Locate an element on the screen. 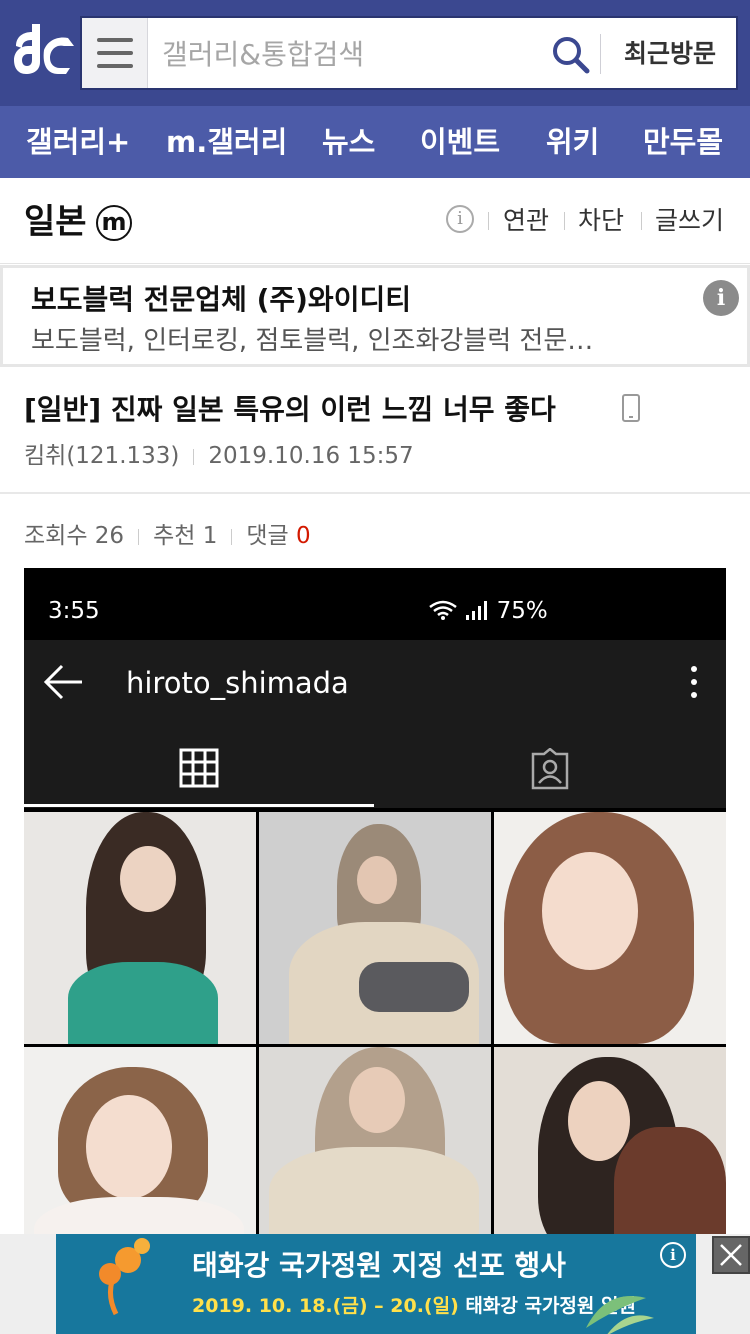 The height and width of the screenshot is (1334, 750). banner-info-icon: i is located at coordinates (673, 1255).